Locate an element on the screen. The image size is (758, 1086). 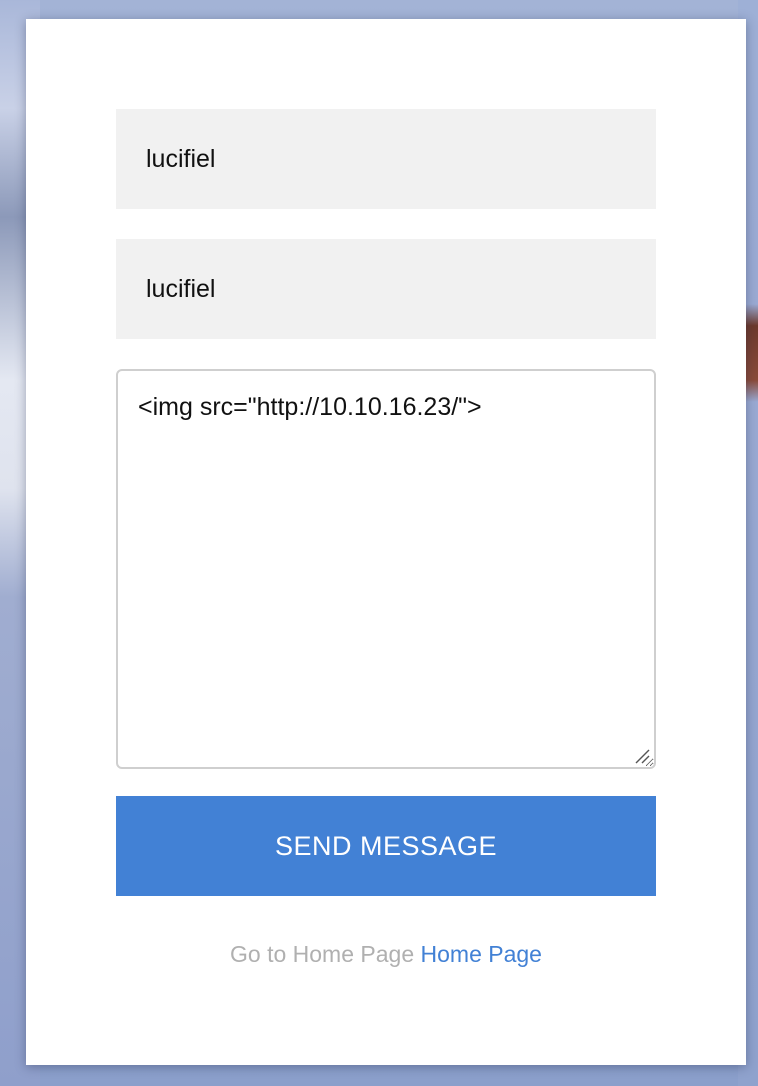
footer-text: Go to Home Page is located at coordinates (322, 954).